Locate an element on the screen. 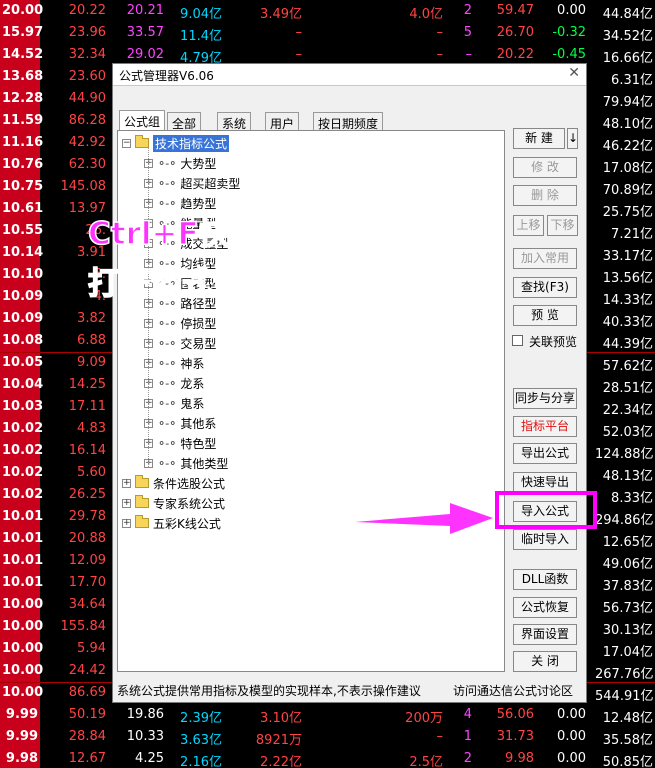 The height and width of the screenshot is (768, 655). delete-button: 删 除 is located at coordinates (545, 195).